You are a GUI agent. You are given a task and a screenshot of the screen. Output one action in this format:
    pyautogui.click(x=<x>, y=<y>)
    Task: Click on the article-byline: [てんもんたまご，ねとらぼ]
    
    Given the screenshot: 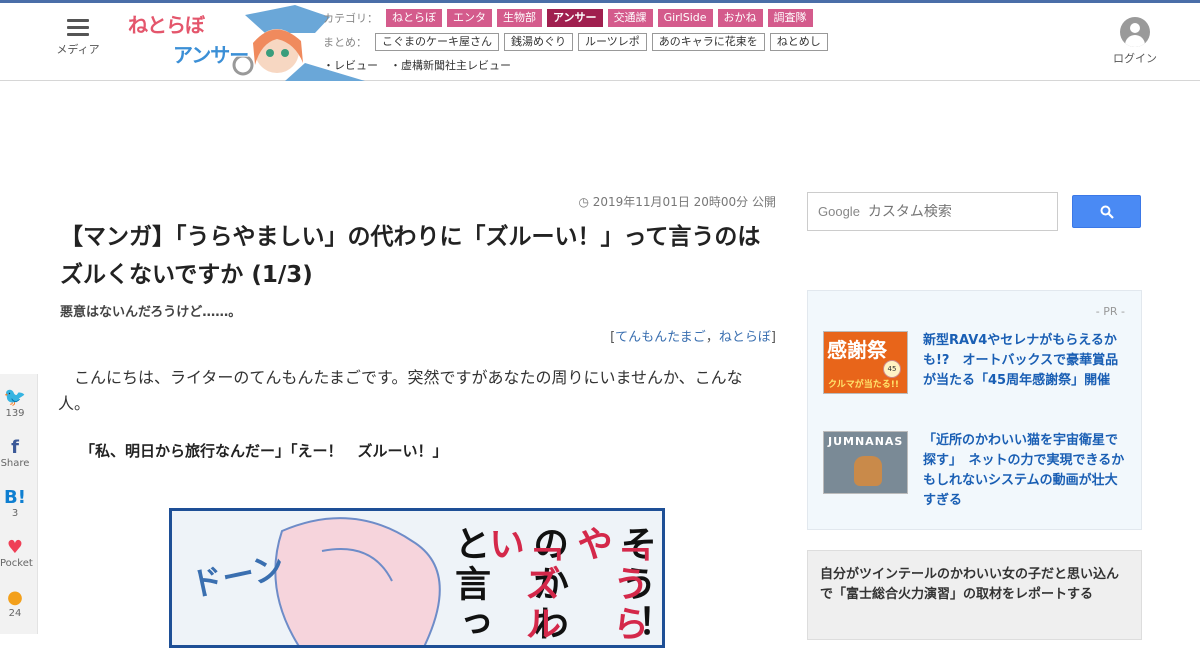 What is the action you would take?
    pyautogui.click(x=693, y=337)
    